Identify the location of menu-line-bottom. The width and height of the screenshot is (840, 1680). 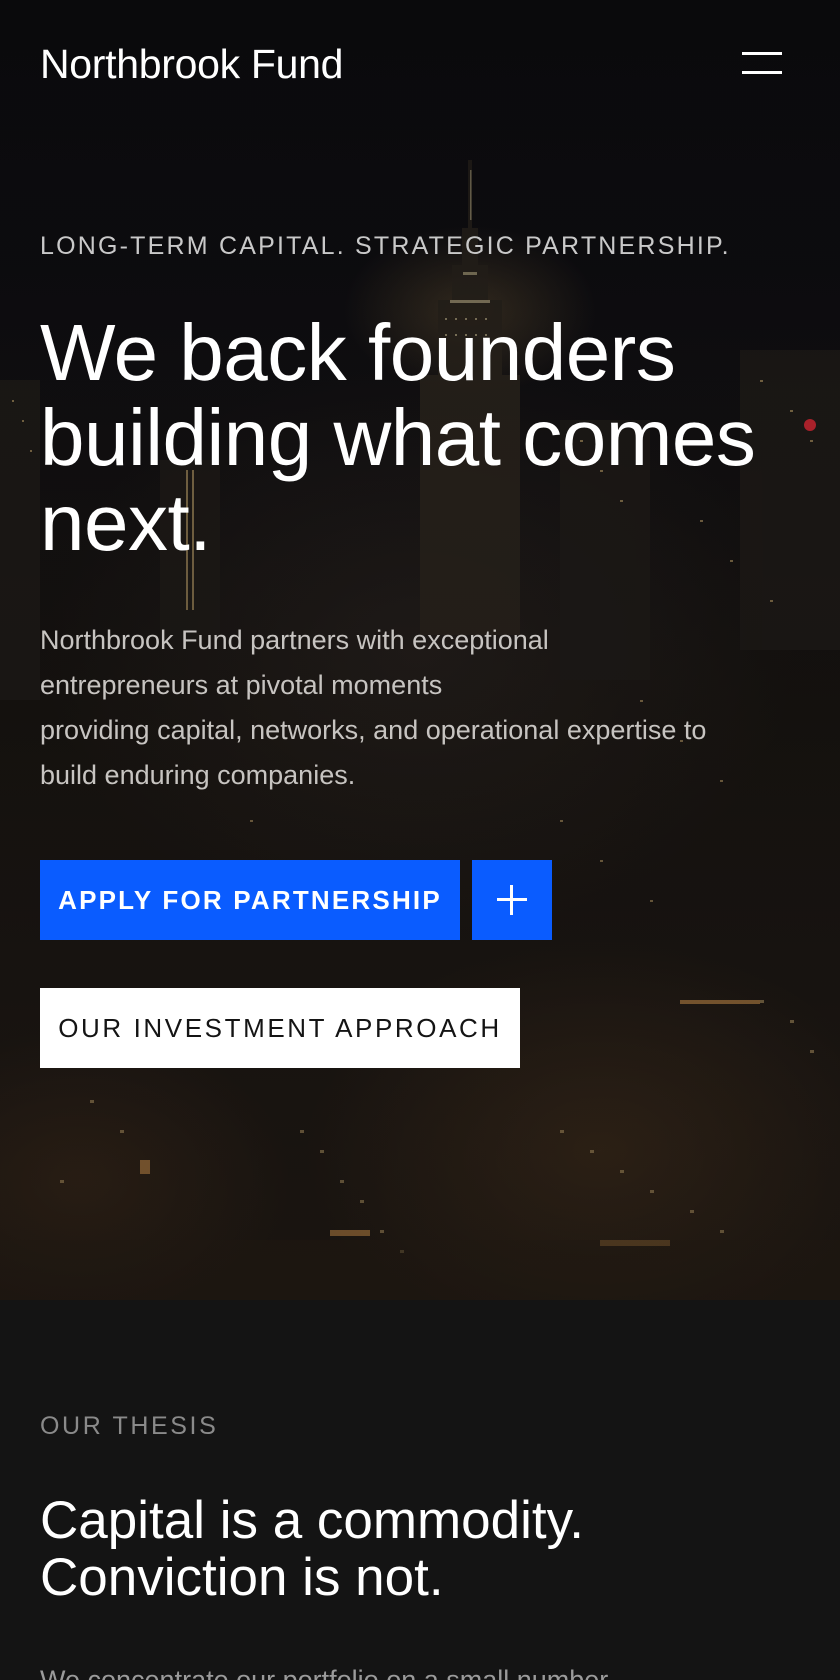
(762, 72).